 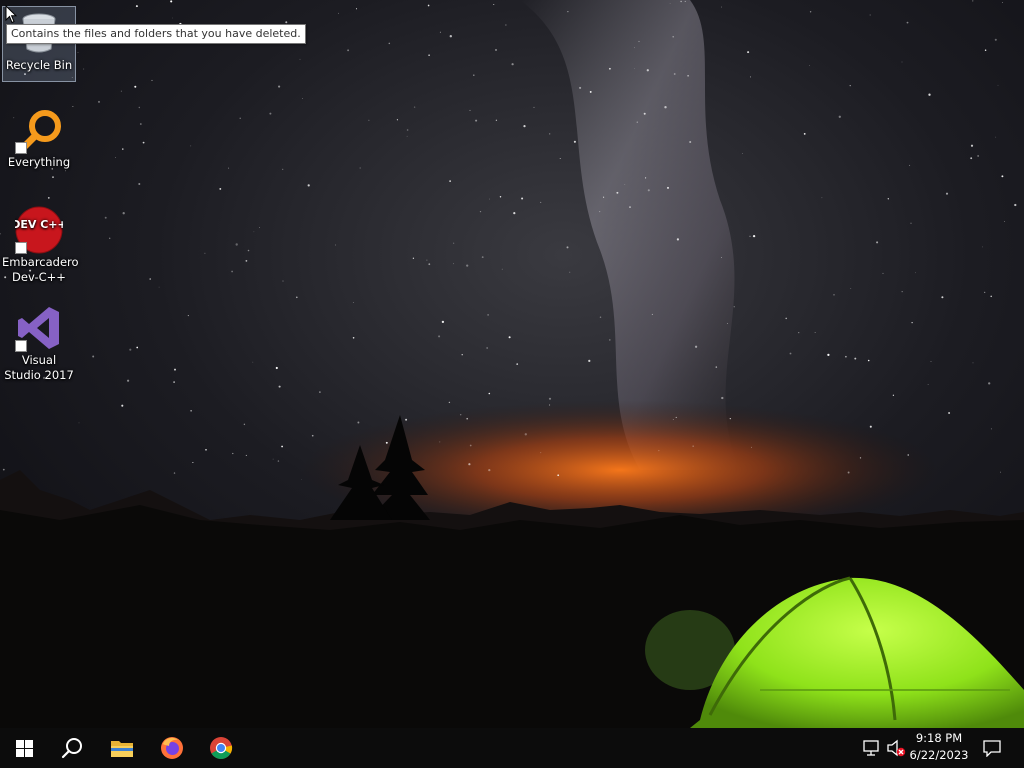 I want to click on windows-logo-icon, so click(x=24, y=748).